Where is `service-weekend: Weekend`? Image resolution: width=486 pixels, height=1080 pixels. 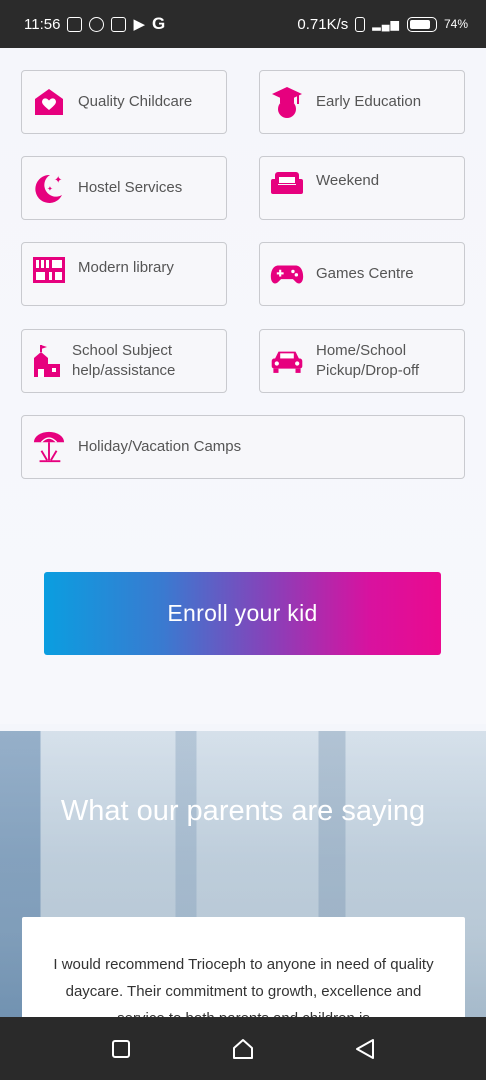
service-weekend: Weekend is located at coordinates (362, 188).